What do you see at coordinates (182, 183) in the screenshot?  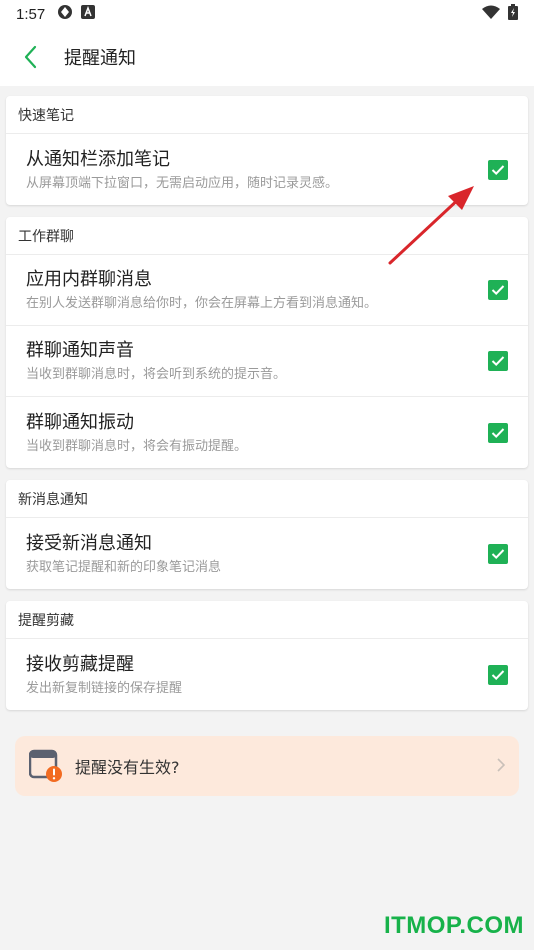 I see `setting-subtitle: 从屏幕顶端下拉窗口，无需启动应用，随时记录灵感。` at bounding box center [182, 183].